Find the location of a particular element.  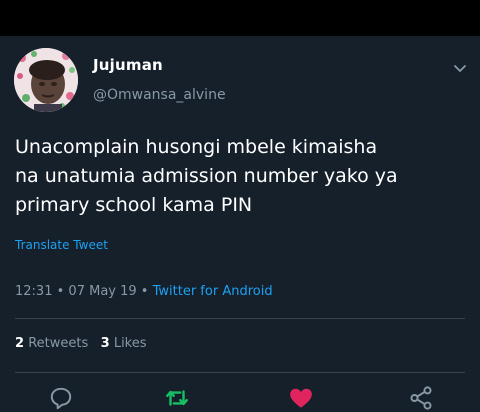

reply-icon is located at coordinates (61, 398).